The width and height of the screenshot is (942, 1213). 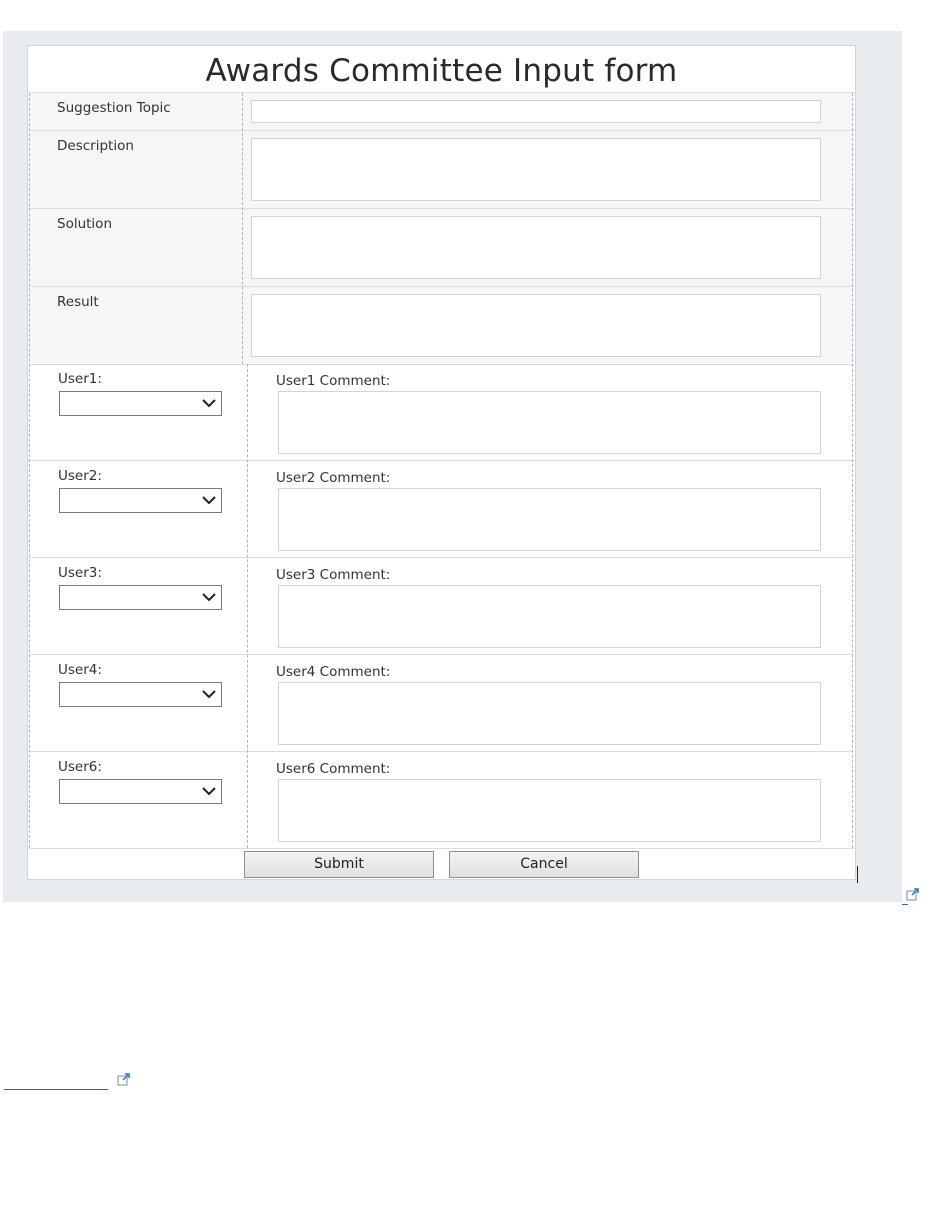 I want to click on user3-comment-label: User3 Comment:, so click(x=333, y=575).